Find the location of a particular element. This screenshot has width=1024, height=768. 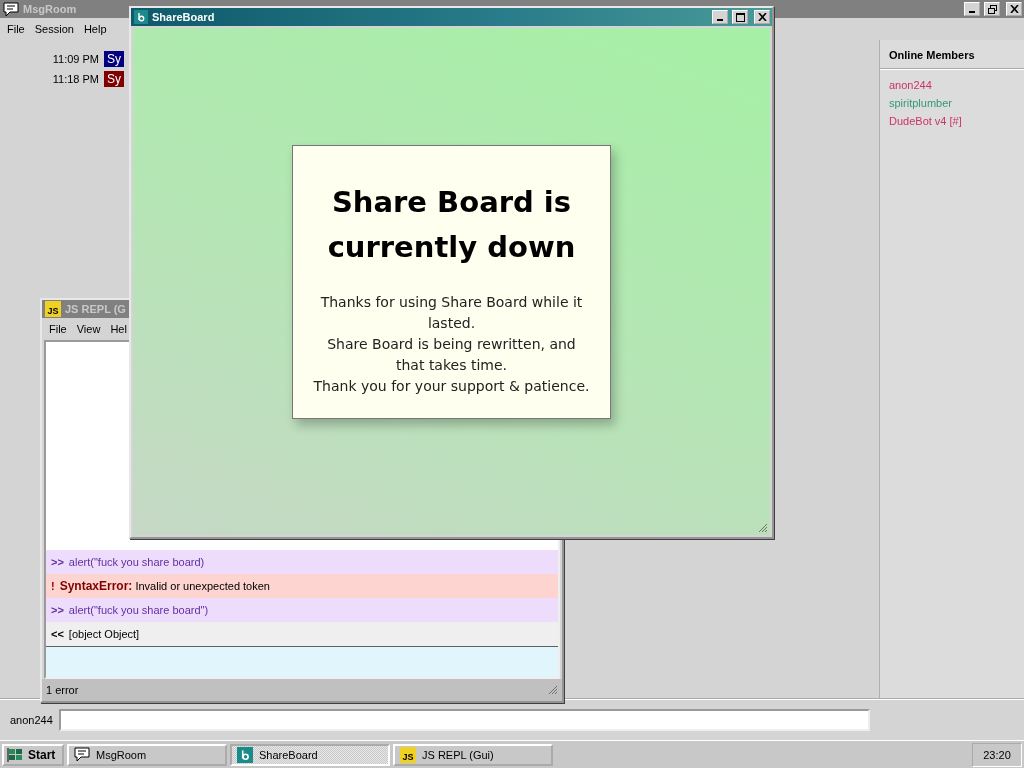

clock: 23:20 is located at coordinates (997, 754).